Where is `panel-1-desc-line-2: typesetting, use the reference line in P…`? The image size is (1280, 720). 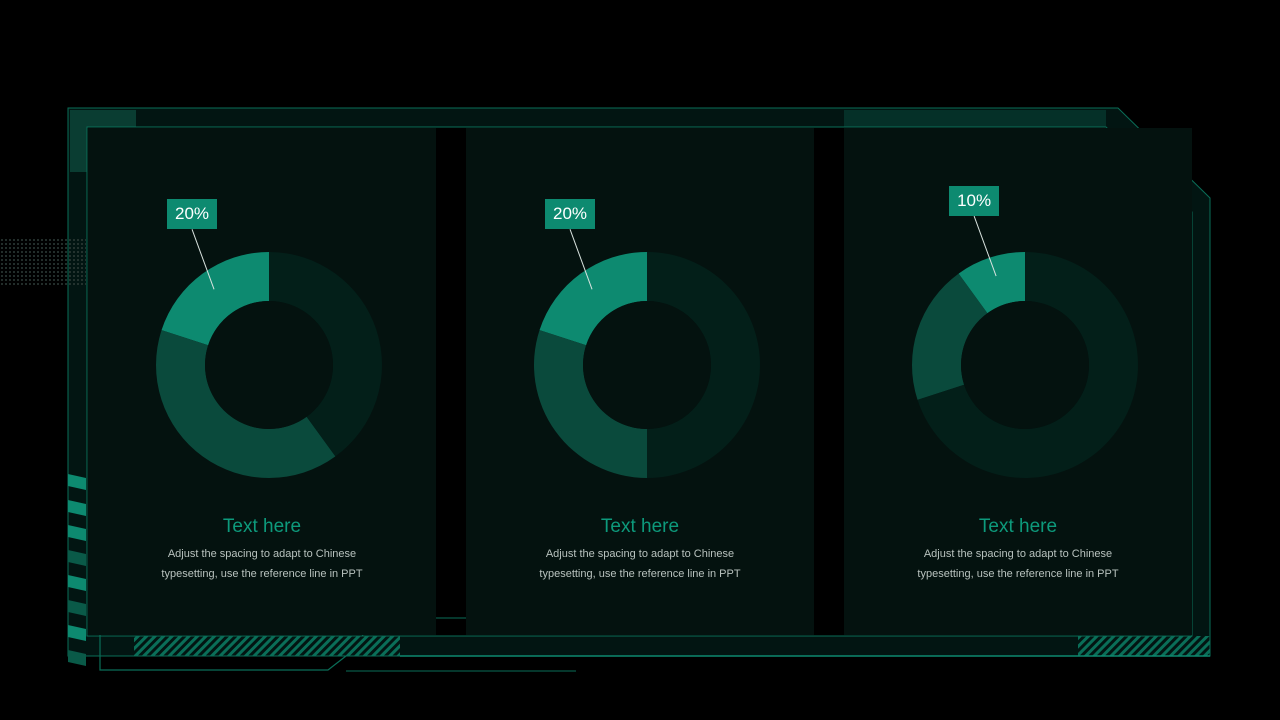 panel-1-desc-line-2: typesetting, use the reference line in P… is located at coordinates (262, 574).